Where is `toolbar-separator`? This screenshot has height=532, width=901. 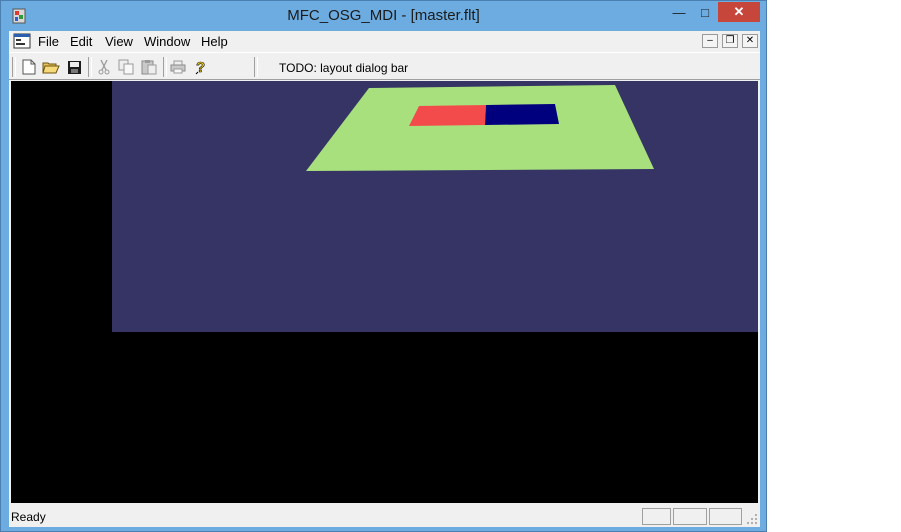
toolbar-separator is located at coordinates (90, 67).